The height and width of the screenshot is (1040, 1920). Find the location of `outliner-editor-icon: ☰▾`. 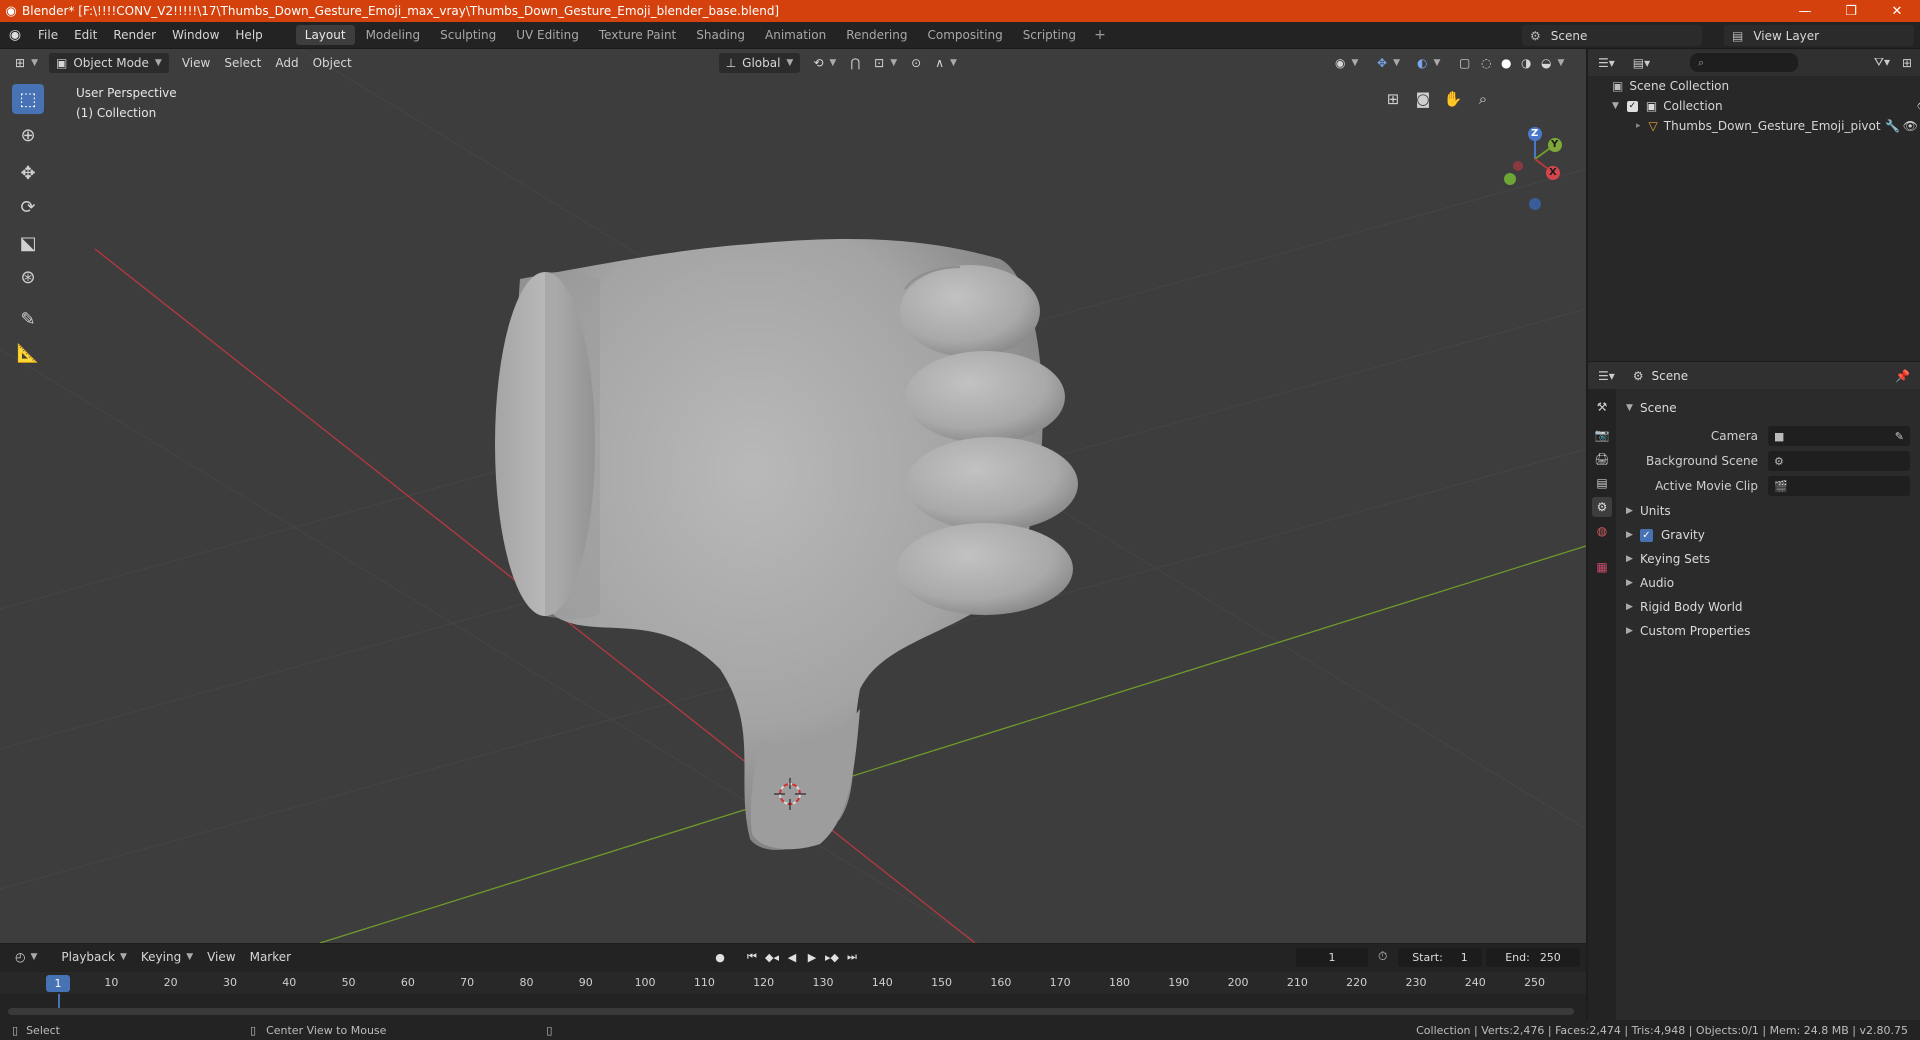

outliner-editor-icon: ☰▾ is located at coordinates (1606, 63).